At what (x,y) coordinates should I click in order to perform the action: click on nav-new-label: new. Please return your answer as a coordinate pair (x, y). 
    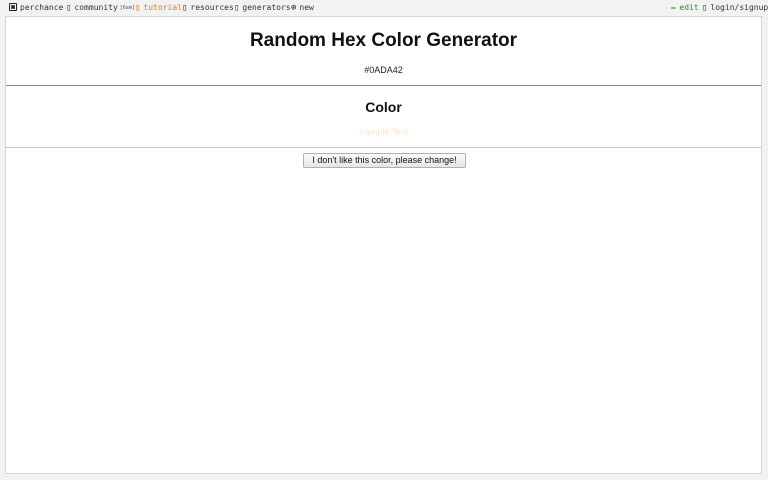
    Looking at the image, I should click on (306, 7).